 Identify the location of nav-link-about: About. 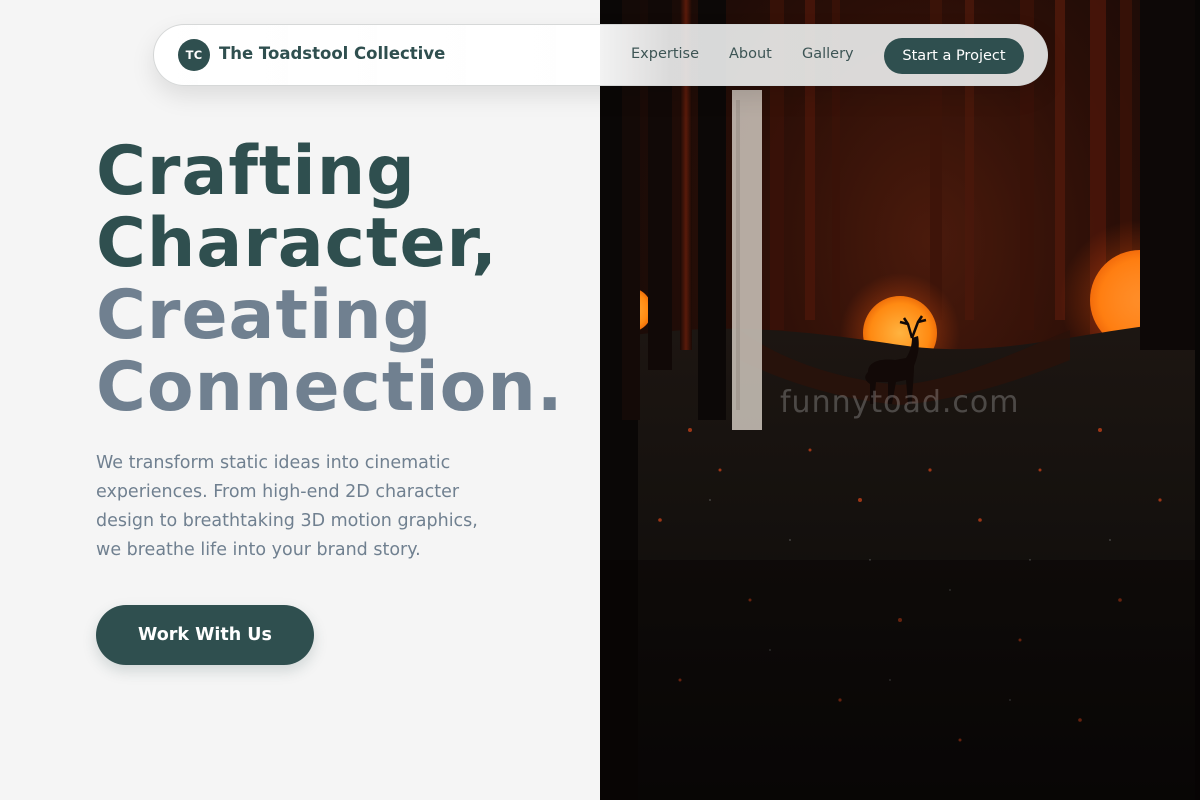
(750, 54).